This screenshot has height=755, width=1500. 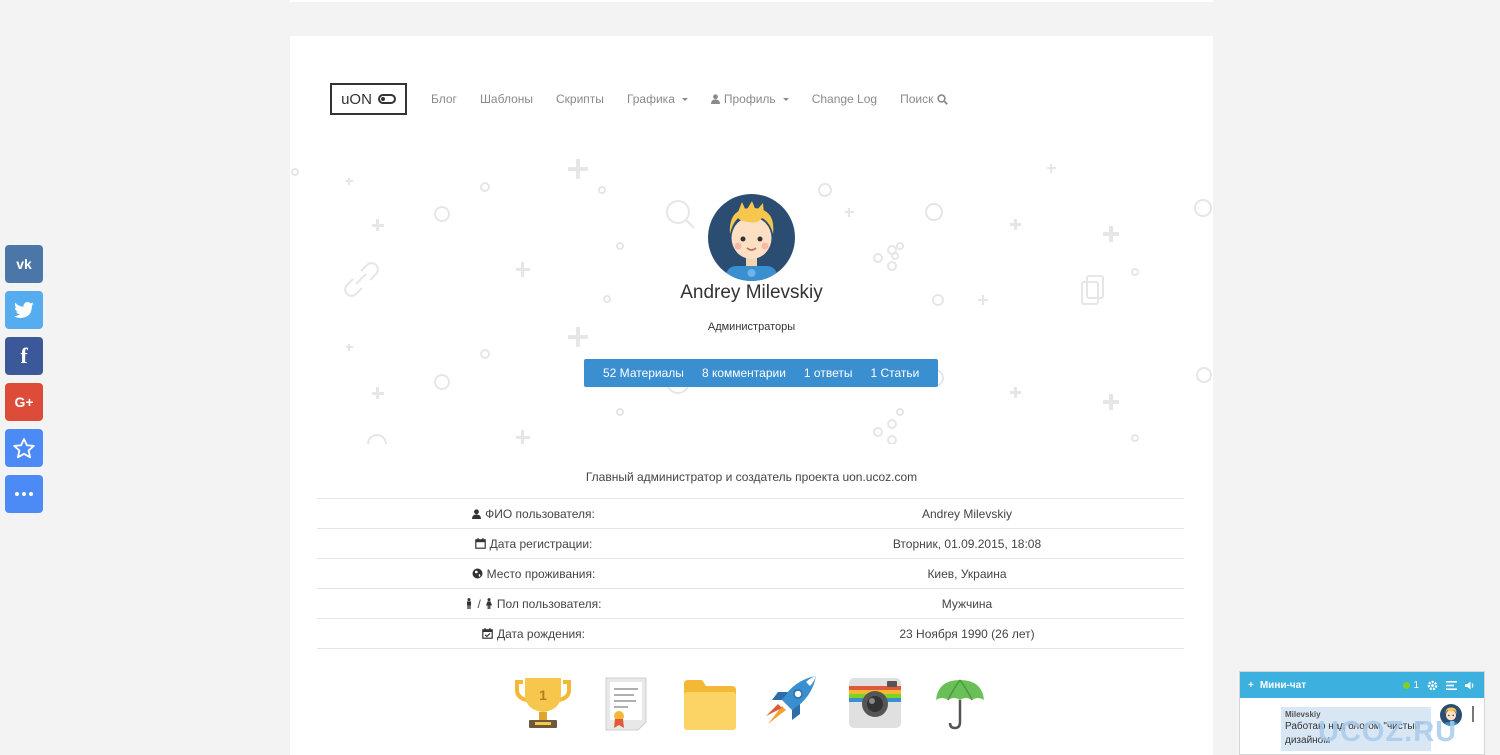 I want to click on info-value: Мужчина, so click(x=967, y=603).